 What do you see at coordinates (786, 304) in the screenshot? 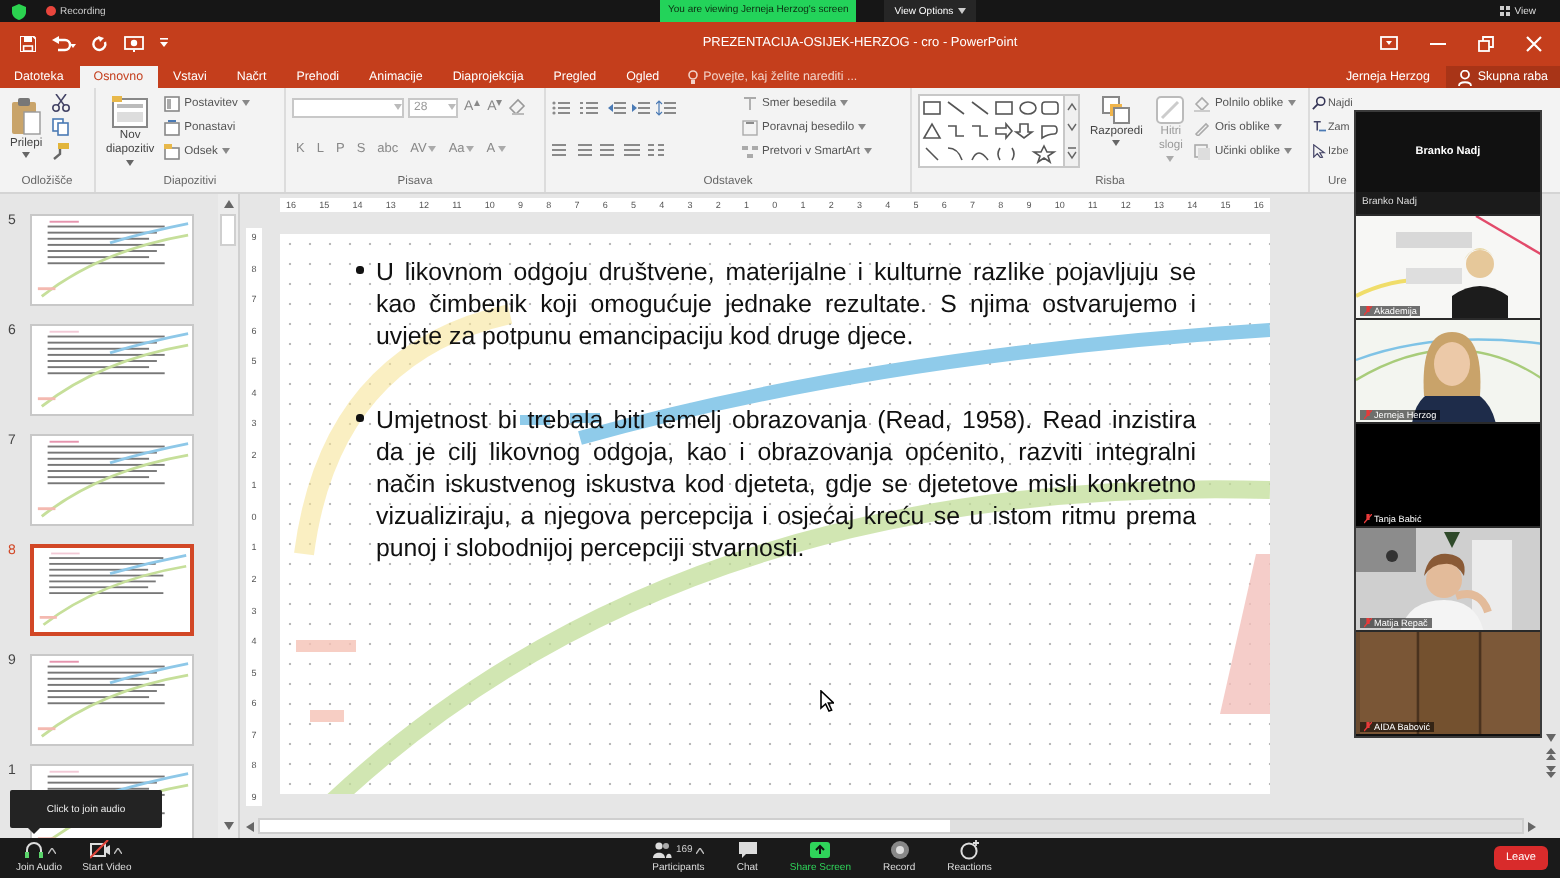
I see `bullet-text: U likovnom odgoju društvene, materijalne i kulturne razlike pojavljuju se kao čimbenik koji omogućuje jednake rezultate. S njima ostvarujemo i uvjete za potpunu emancipaciju kod druge djece.` at bounding box center [786, 304].